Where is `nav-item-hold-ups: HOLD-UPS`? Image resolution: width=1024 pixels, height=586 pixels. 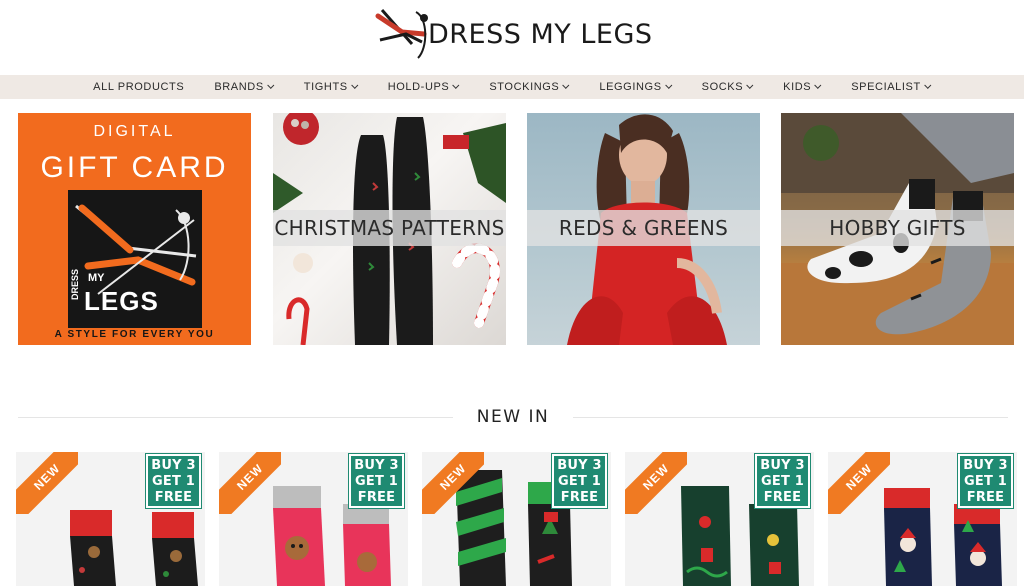
nav-item-hold-ups: HOLD-UPS is located at coordinates (424, 87).